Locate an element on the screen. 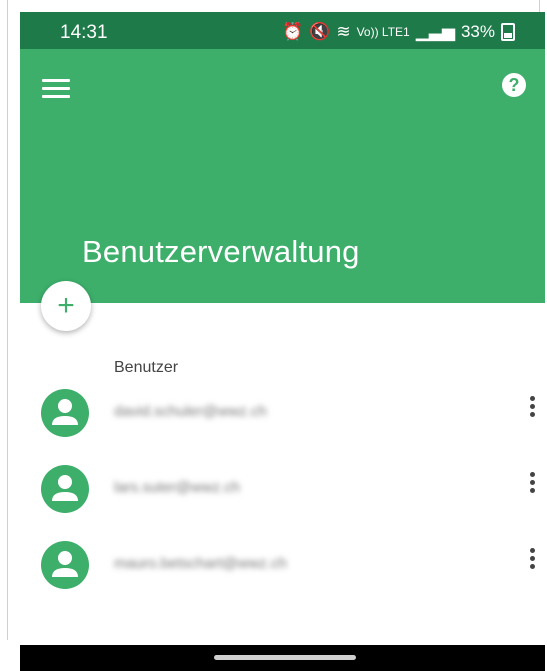 The image size is (547, 671). status-icons: ⏰ 🔇 ≋ Vo)) LTE1 ▁▃▅ 33% is located at coordinates (398, 32).